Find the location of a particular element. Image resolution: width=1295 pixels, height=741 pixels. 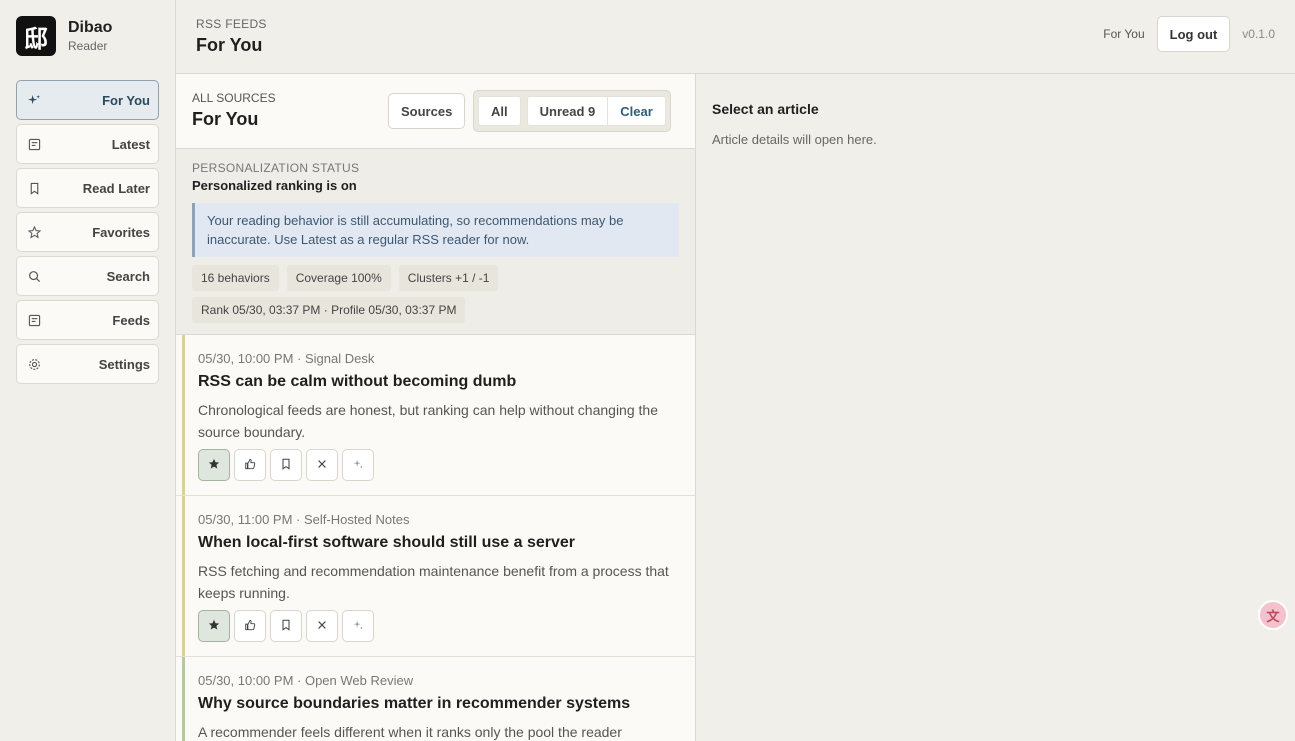

logout-button: Log out is located at coordinates (1193, 34).